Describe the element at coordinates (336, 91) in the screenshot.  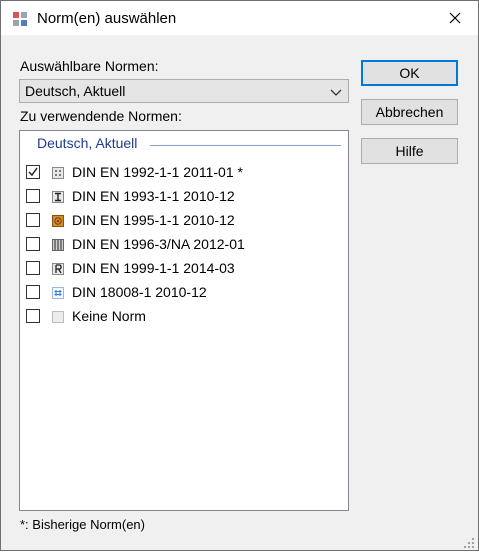
I see `chevron-down-icon` at that location.